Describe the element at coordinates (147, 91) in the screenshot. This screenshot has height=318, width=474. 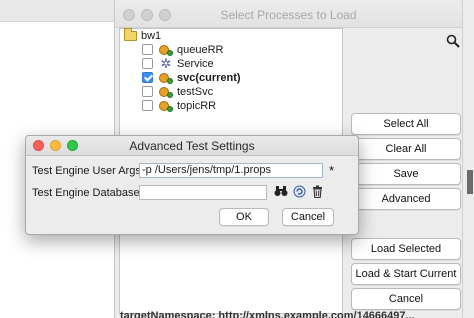
I see `checkbox-testsvc` at that location.